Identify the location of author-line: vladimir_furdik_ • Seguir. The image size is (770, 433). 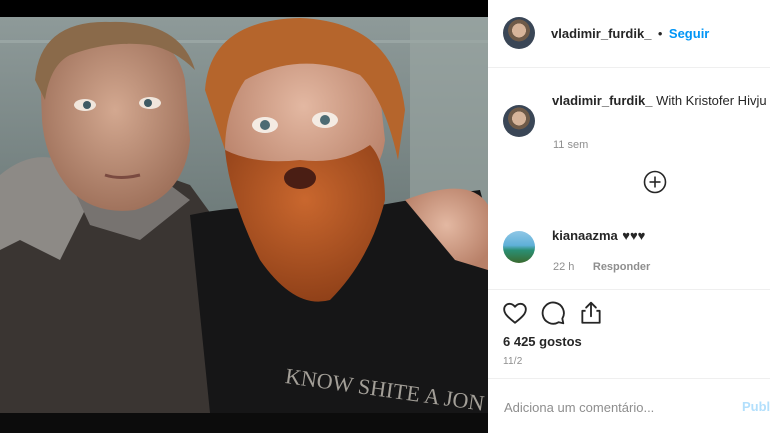
(630, 34).